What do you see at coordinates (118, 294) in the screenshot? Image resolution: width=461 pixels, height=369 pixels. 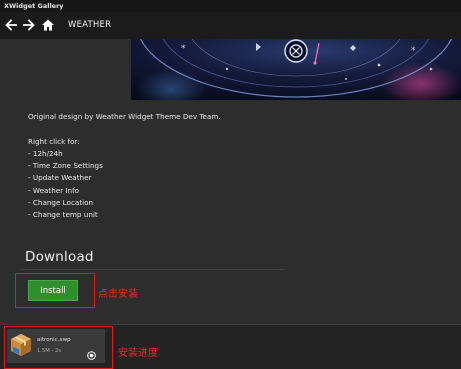 I see `install-annotation: 点击安装` at bounding box center [118, 294].